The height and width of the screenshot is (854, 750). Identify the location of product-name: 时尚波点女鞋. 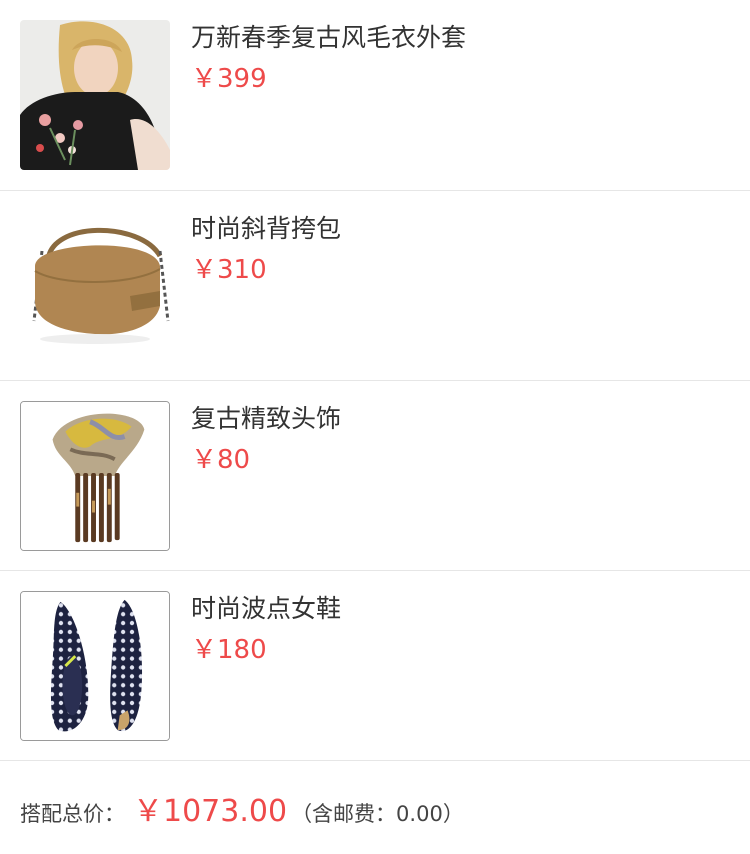
(266, 609).